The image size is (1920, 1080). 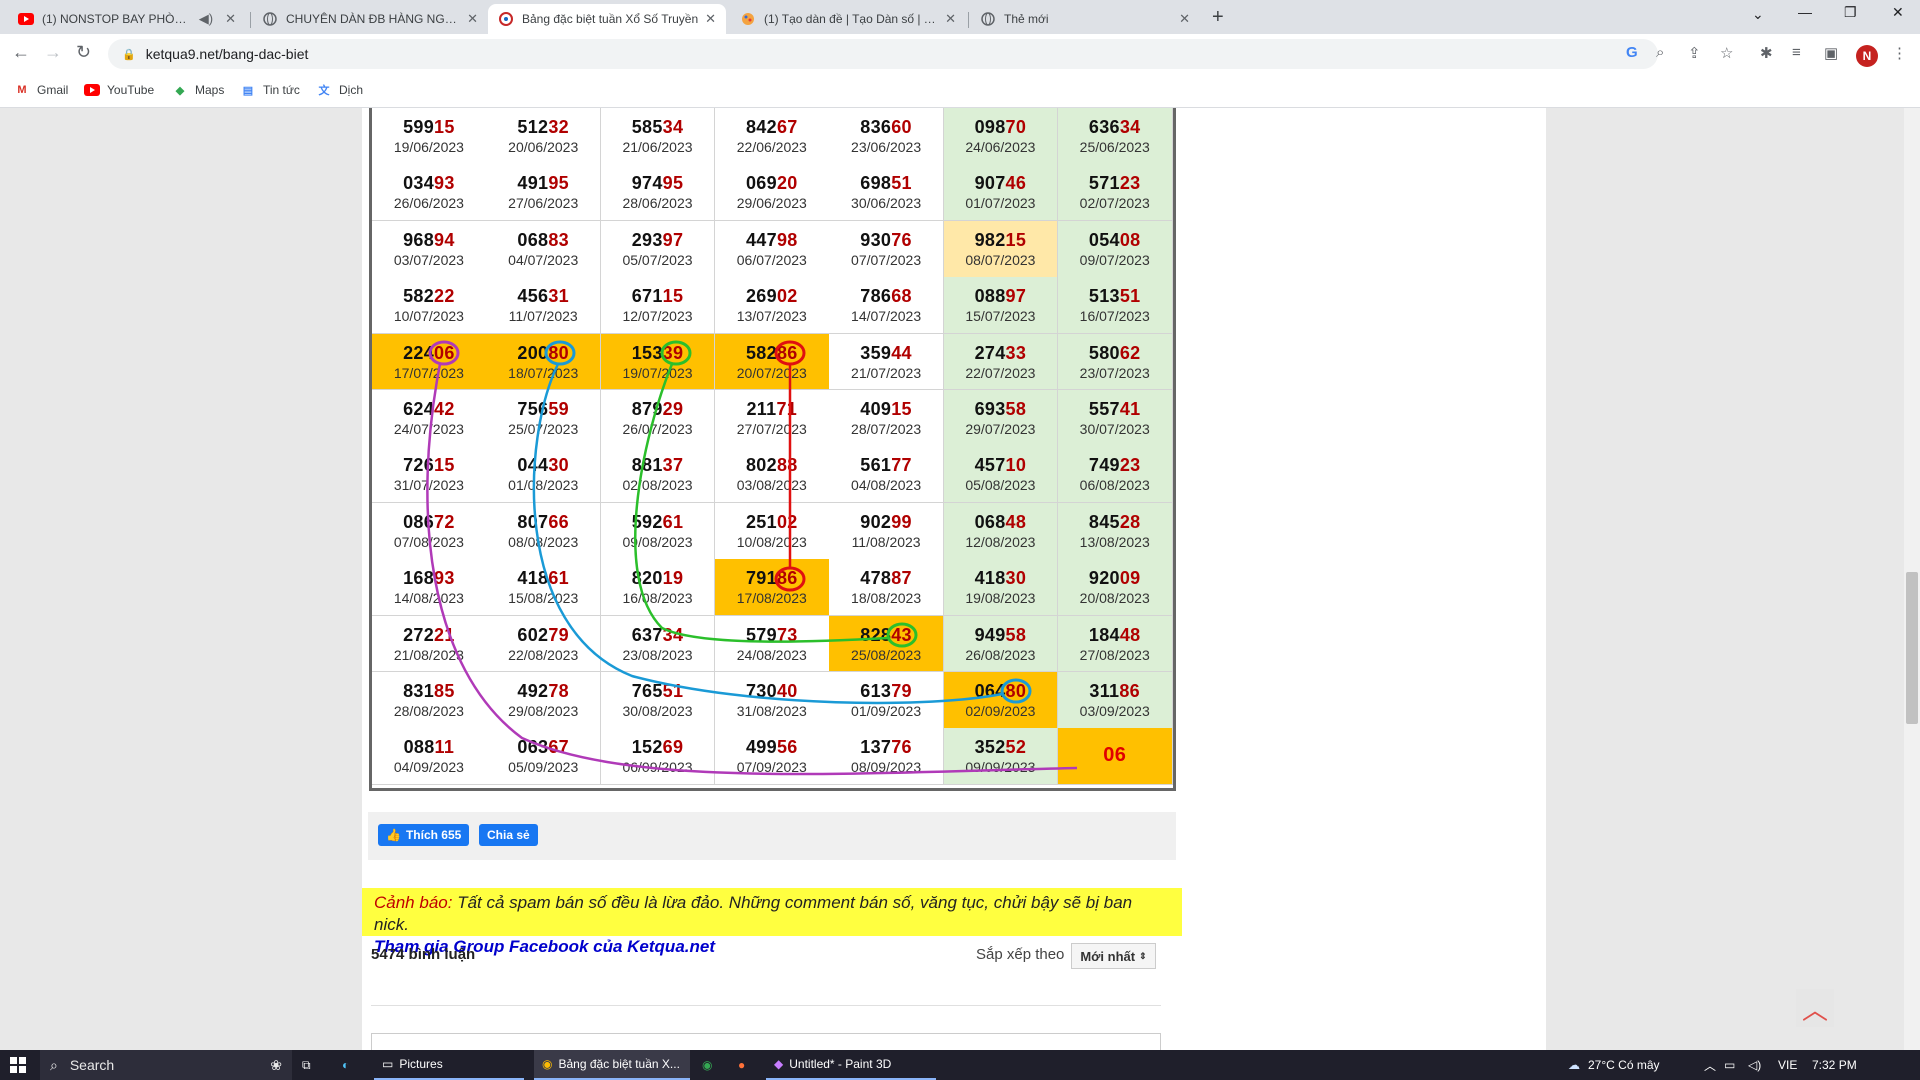 I want to click on result-cell: 03493 26/06/2023, so click(x=429, y=193).